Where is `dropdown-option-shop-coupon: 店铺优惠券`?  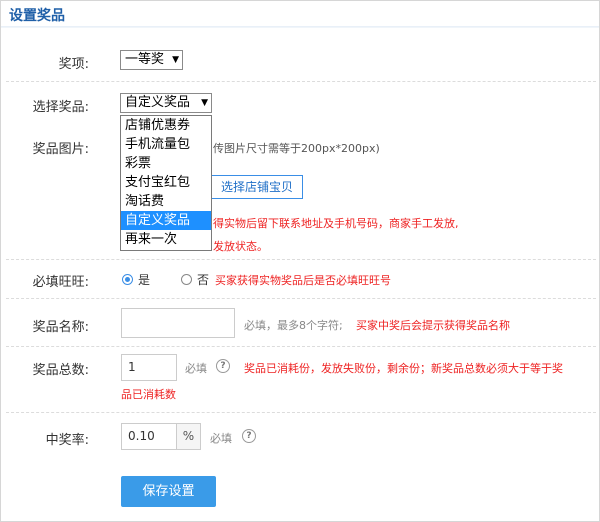
dropdown-option-shop-coupon: 店铺优惠券 is located at coordinates (166, 125).